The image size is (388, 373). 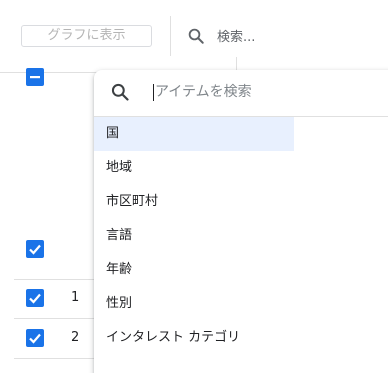 I want to click on row-number: 2, so click(x=75, y=337).